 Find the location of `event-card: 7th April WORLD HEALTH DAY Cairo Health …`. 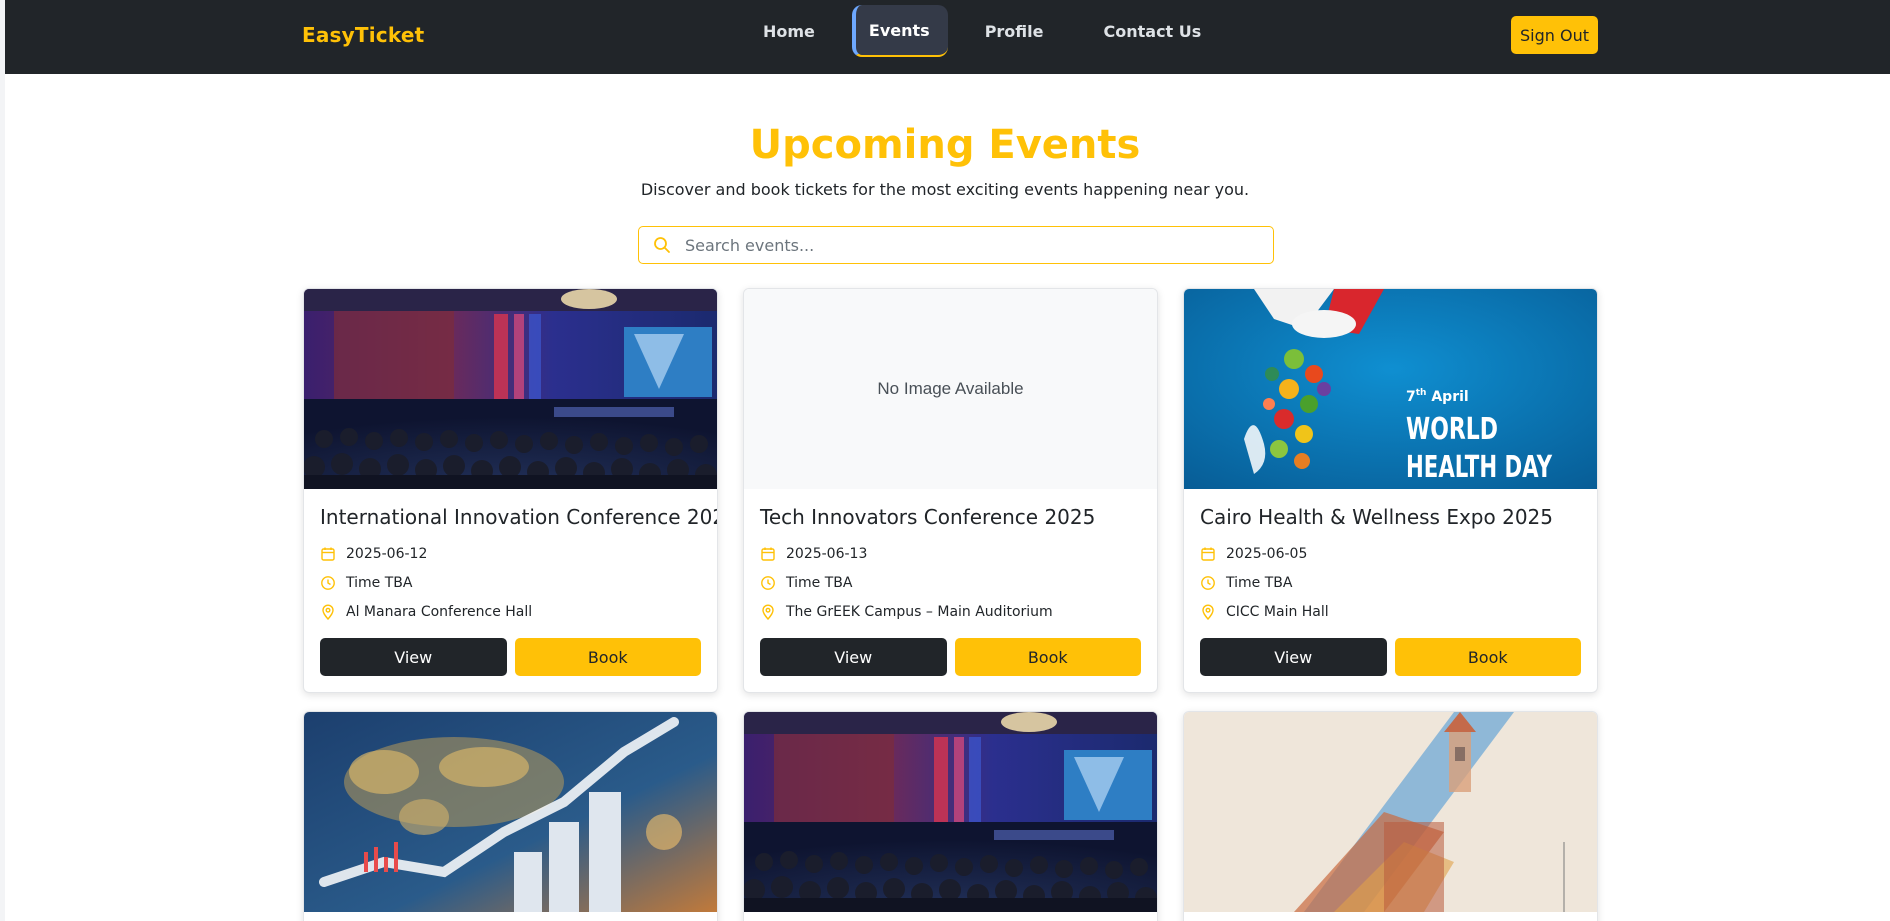

event-card: 7th April WORLD HEALTH DAY Cairo Health … is located at coordinates (1390, 490).